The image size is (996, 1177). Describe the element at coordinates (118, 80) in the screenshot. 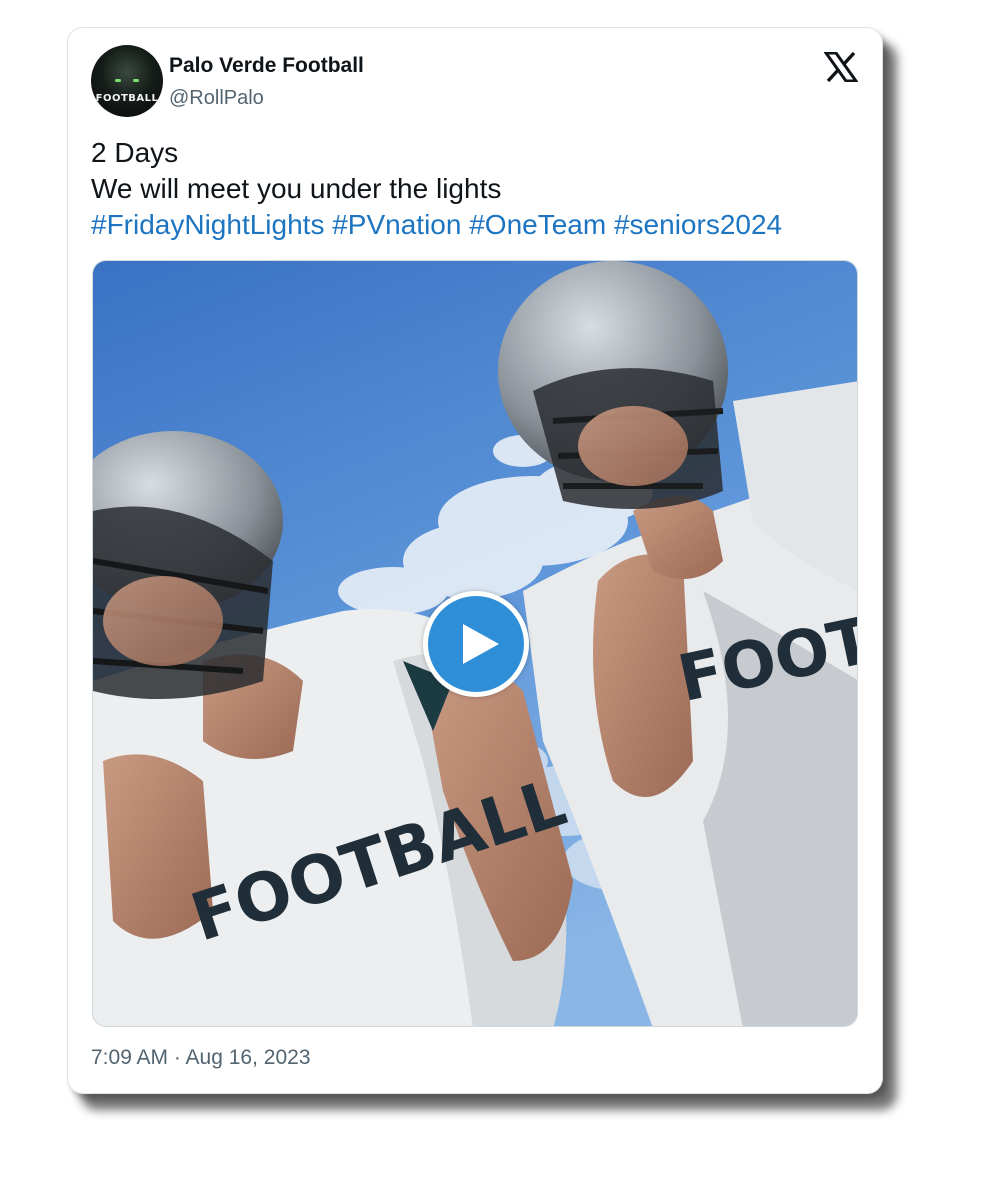

I see `avatar-eye-left` at that location.